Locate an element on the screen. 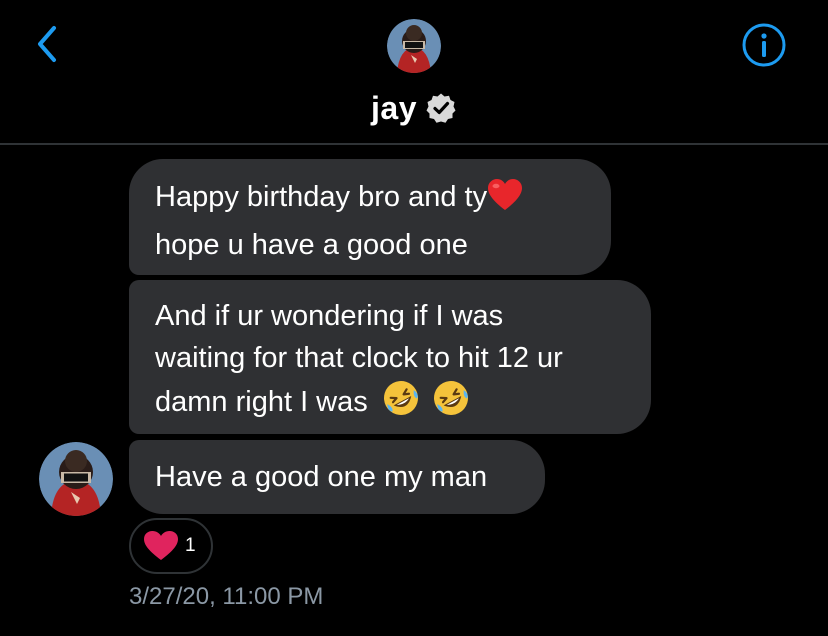 The image size is (828, 636). message-line: waiting for that clock to hit 12 ur is located at coordinates (359, 358).